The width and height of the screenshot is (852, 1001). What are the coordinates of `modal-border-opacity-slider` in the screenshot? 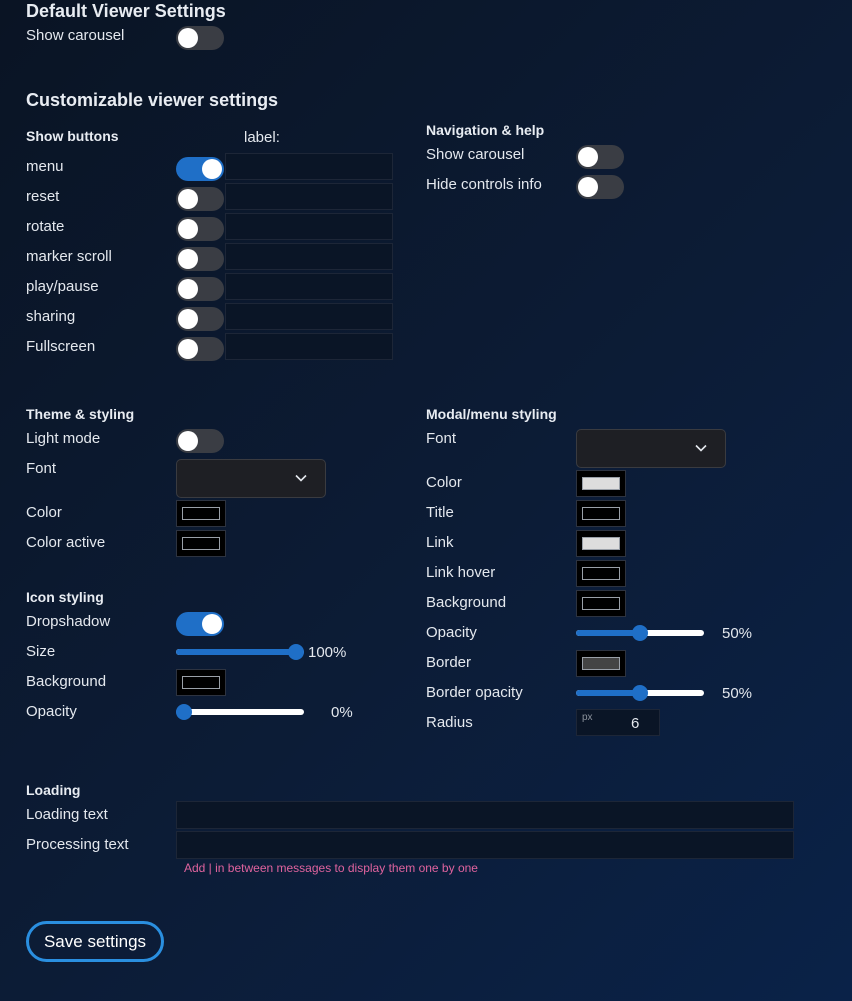 It's located at (640, 693).